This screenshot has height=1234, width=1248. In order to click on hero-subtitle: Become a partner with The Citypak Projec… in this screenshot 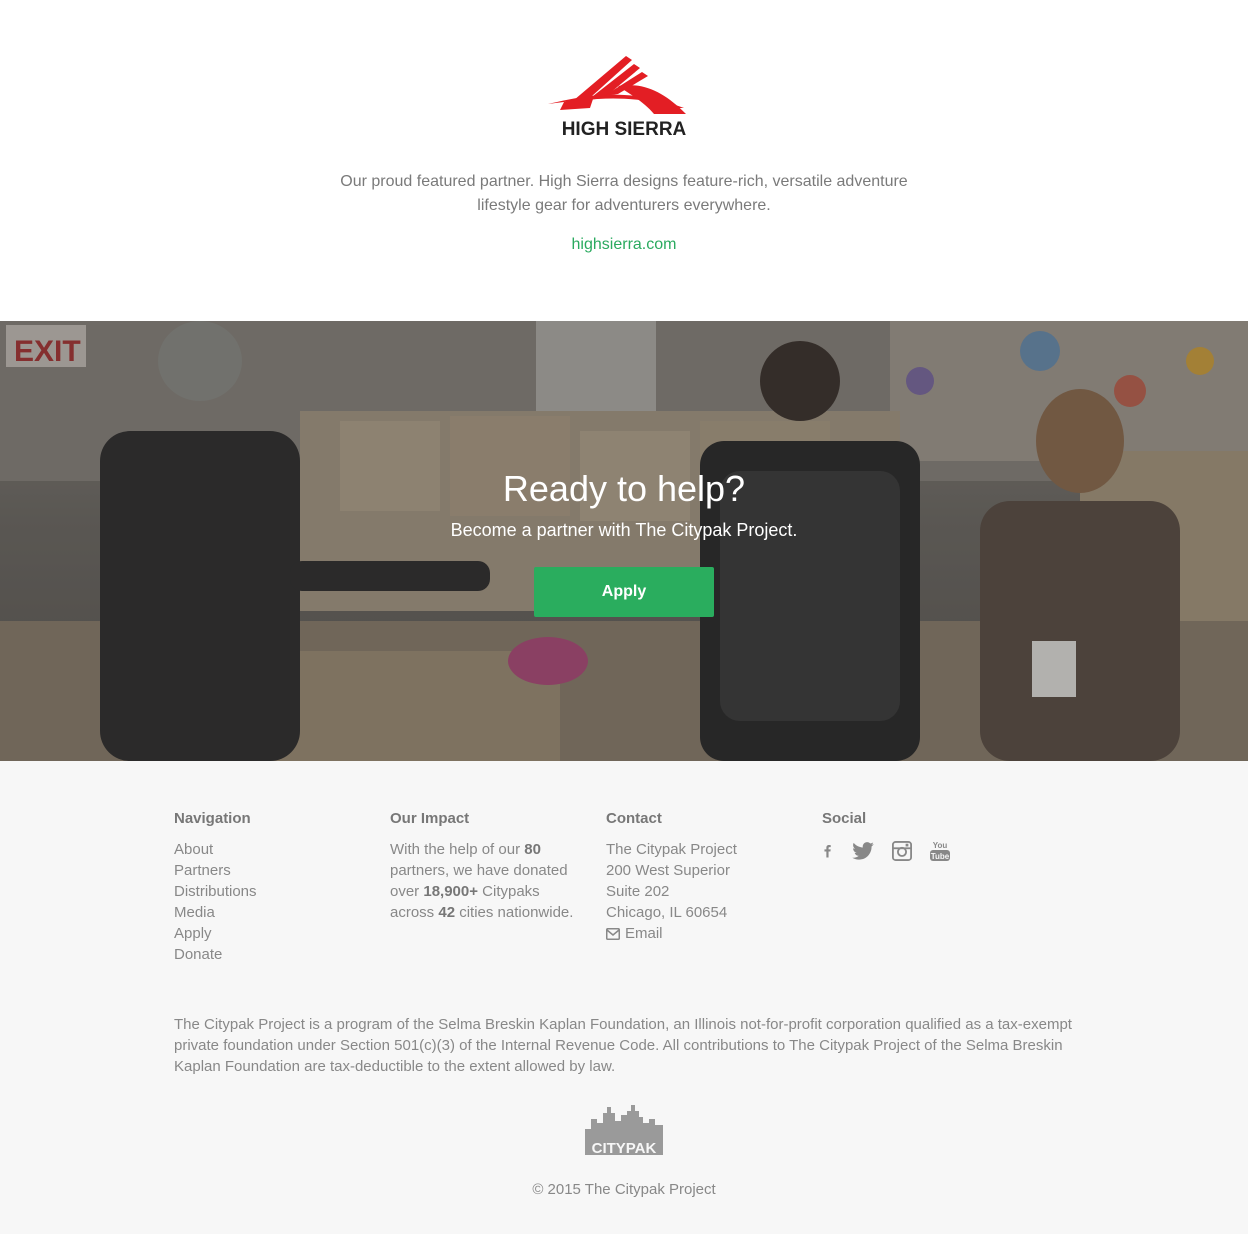, I will do `click(624, 530)`.